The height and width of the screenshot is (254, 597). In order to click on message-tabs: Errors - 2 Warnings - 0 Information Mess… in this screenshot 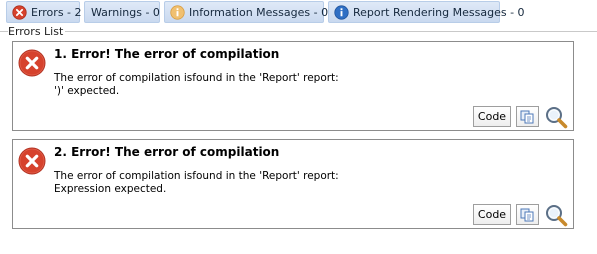, I will do `click(298, 12)`.